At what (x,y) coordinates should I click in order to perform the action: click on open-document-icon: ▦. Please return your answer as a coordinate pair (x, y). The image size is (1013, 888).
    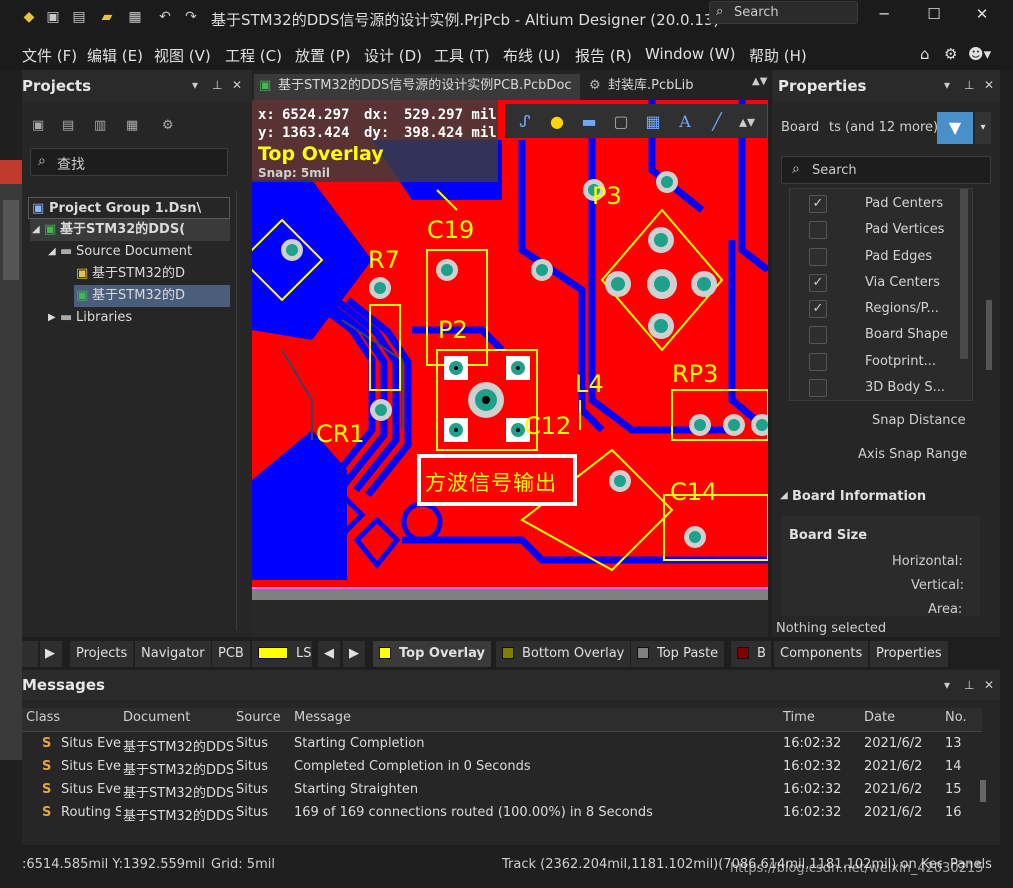
    Looking at the image, I should click on (135, 17).